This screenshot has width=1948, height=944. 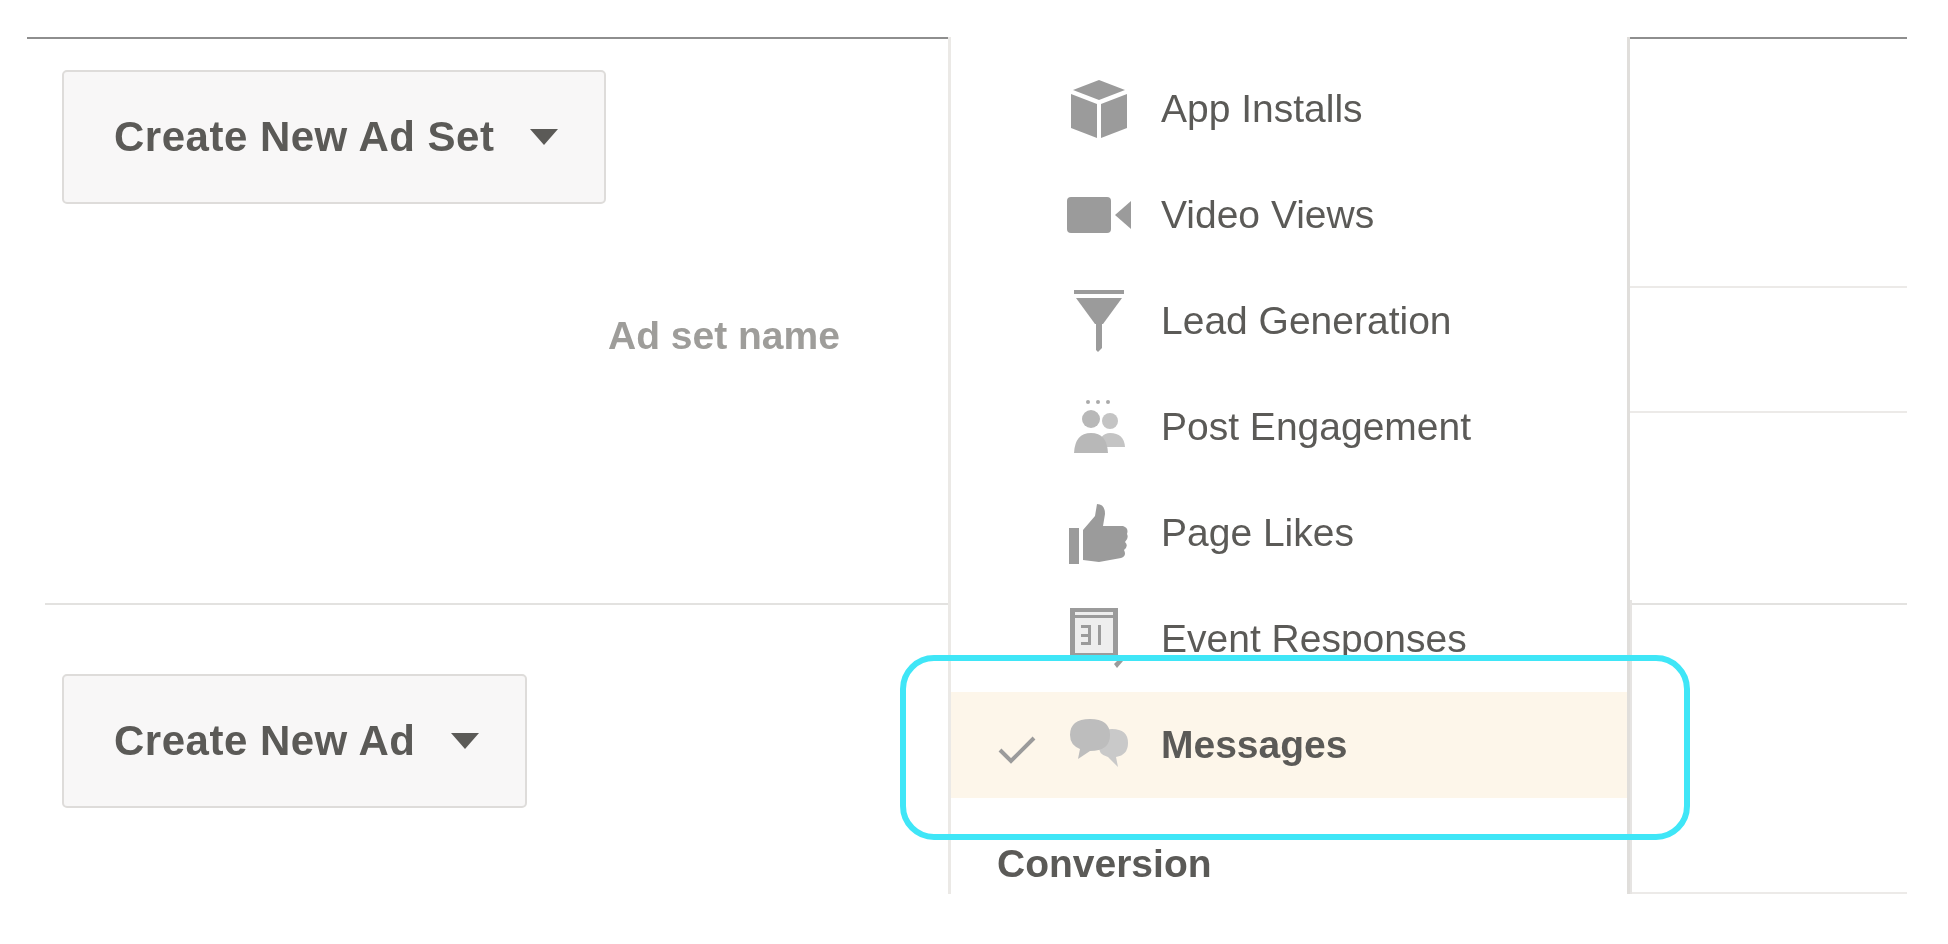 I want to click on menu-item: Event Responses, so click(x=1289, y=639).